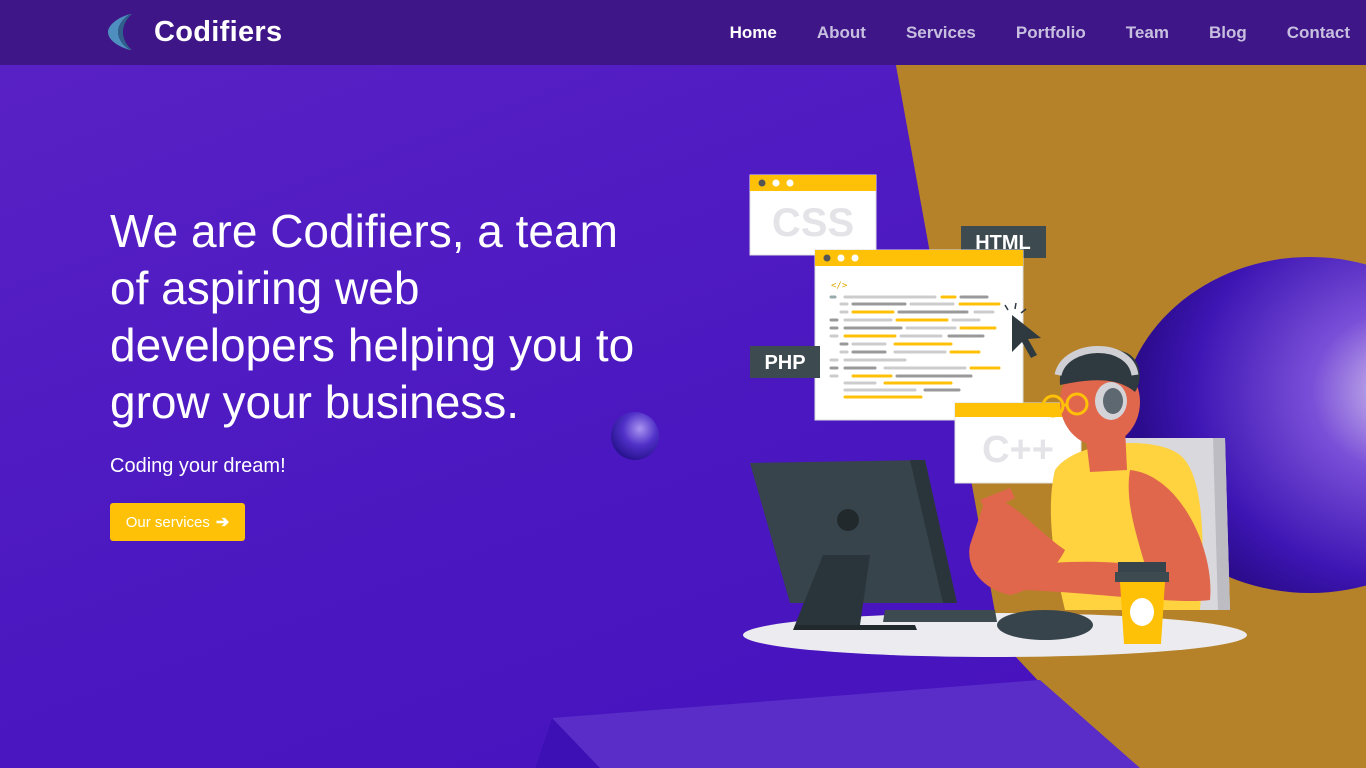 The width and height of the screenshot is (1366, 768). I want to click on brand-name: Codifiers, so click(218, 31).